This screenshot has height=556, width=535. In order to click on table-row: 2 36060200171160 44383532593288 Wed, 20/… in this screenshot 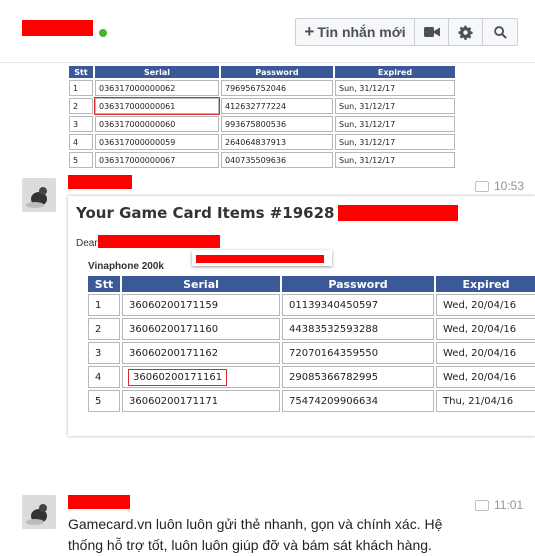, I will do `click(311, 329)`.